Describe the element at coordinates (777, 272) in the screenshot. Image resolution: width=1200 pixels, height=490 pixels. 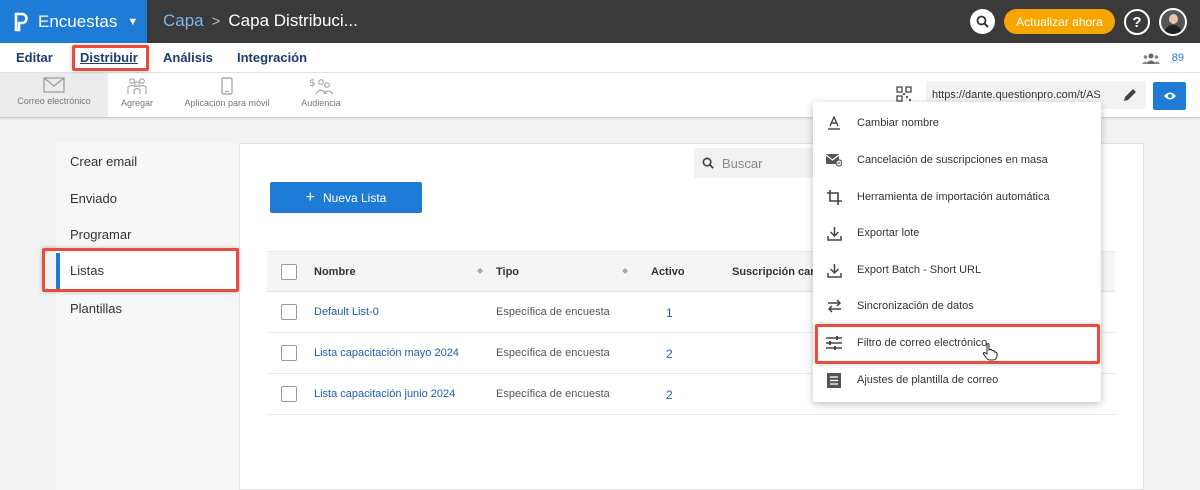
I see `col-suscripcion: Suscripción canc` at that location.